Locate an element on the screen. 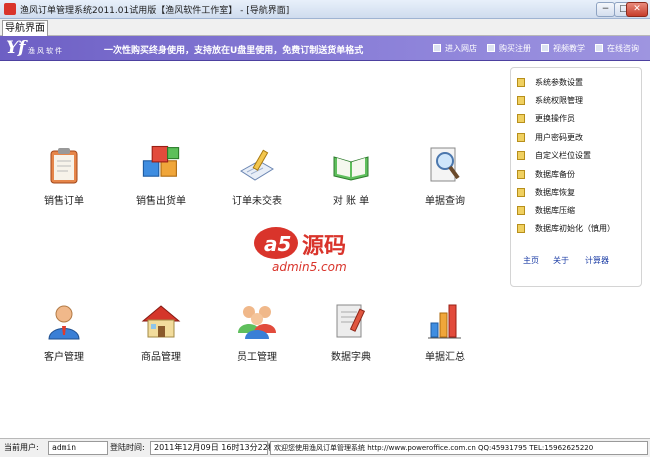 The height and width of the screenshot is (457, 650). users-icon is located at coordinates (257, 322).